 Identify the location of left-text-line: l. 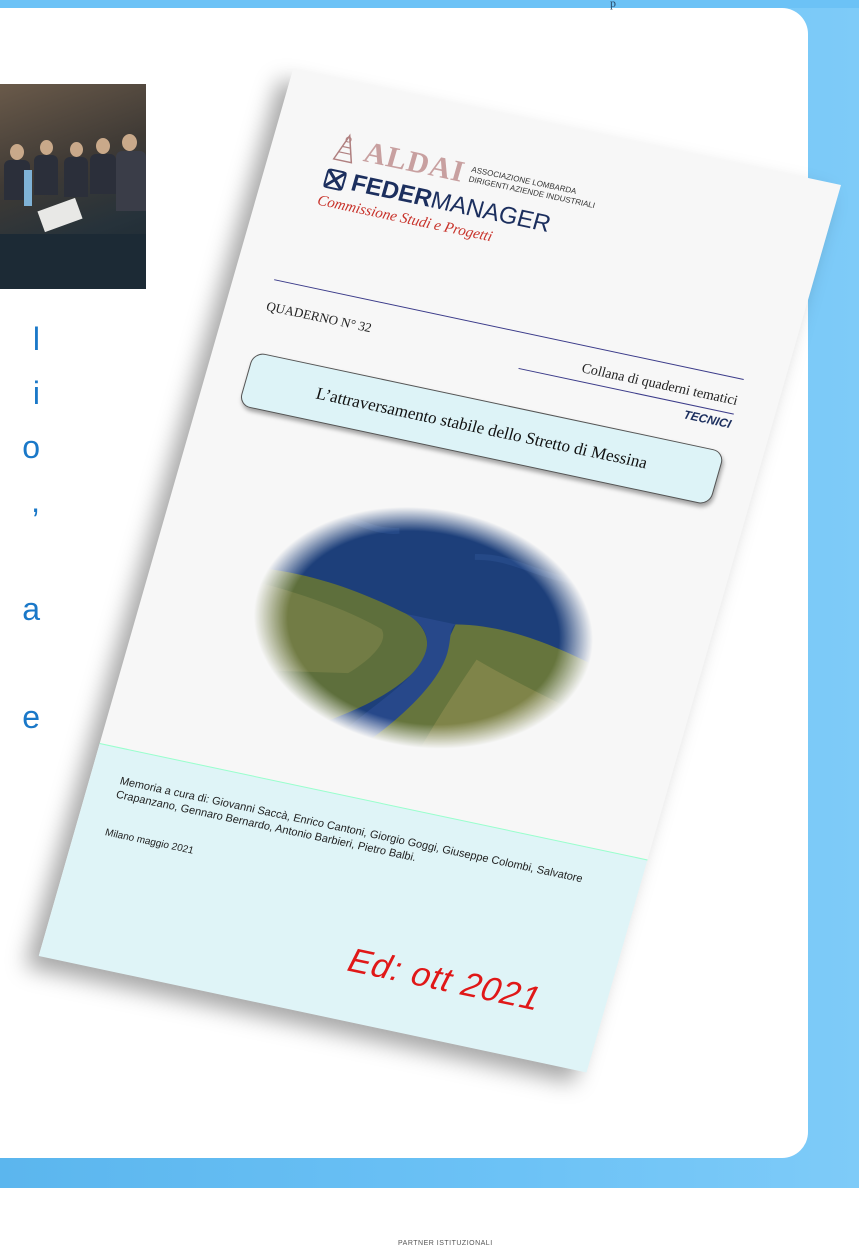
(36, 339).